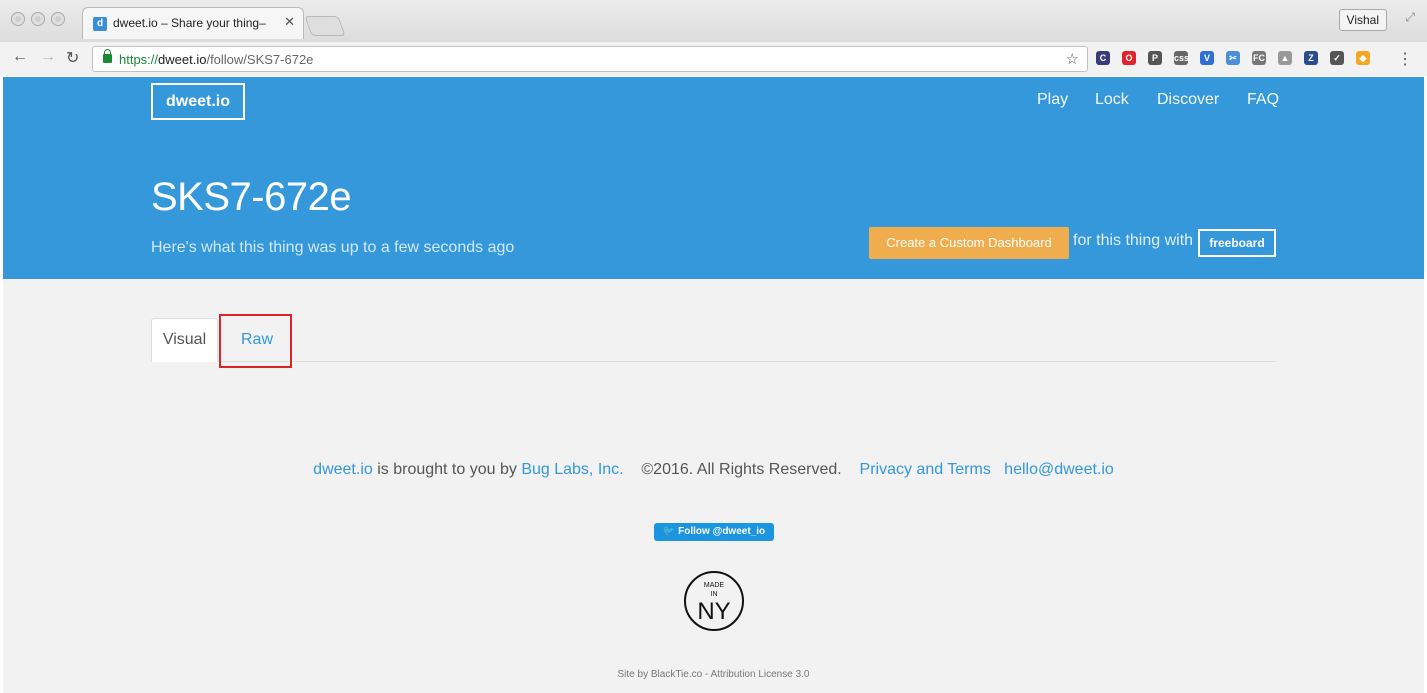  I want to click on profile-button: Vishal, so click(1362, 20).